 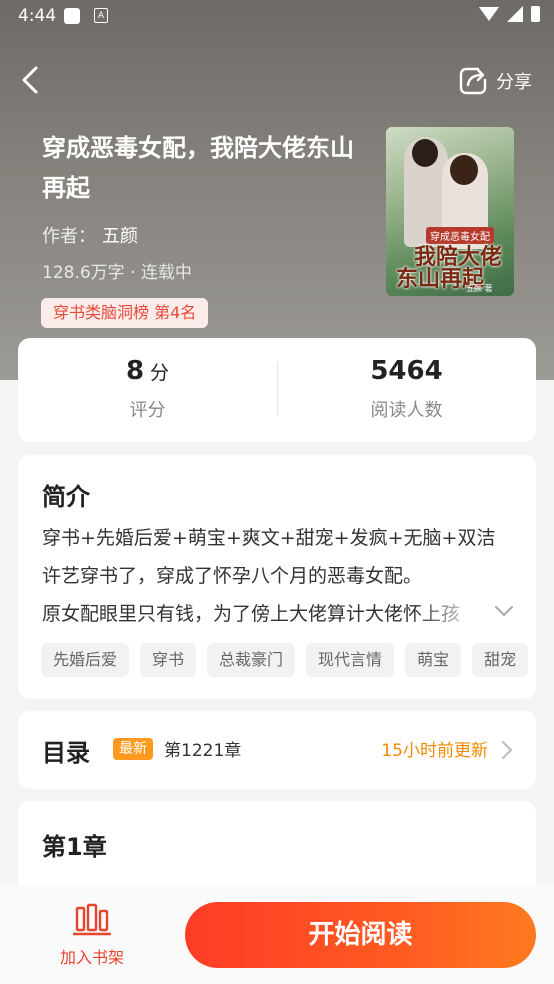 I want to click on app-notification-icon, so click(x=72, y=16).